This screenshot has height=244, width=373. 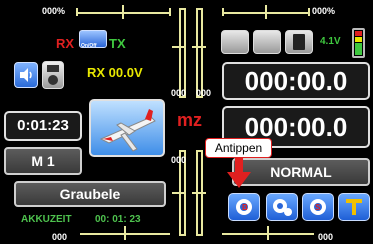 I want to click on timer1-display: 000:00.0, so click(x=296, y=81).